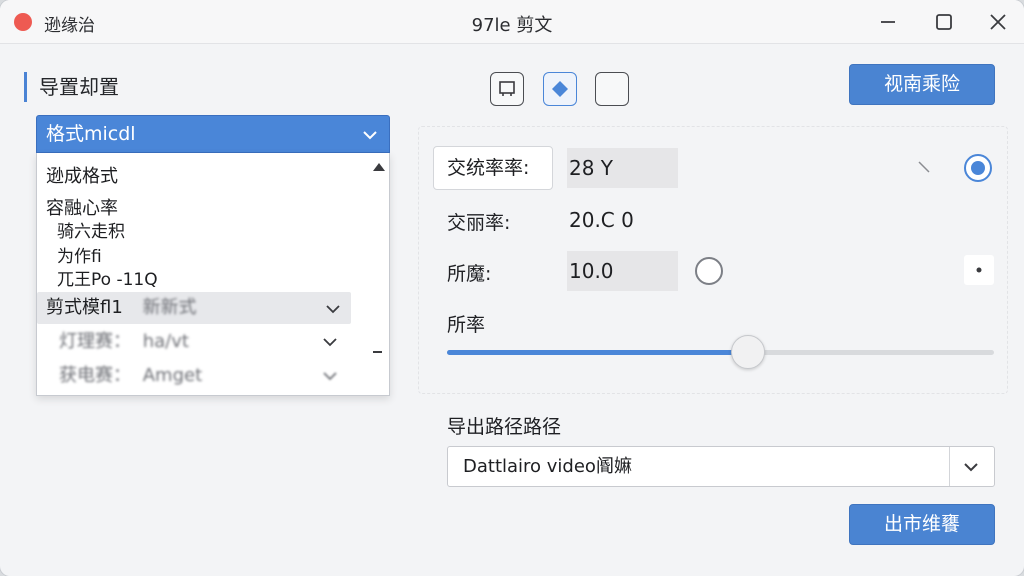 This screenshot has width=1024, height=576. What do you see at coordinates (91, 229) in the screenshot?
I see `dropdown-option: 骑六走积` at bounding box center [91, 229].